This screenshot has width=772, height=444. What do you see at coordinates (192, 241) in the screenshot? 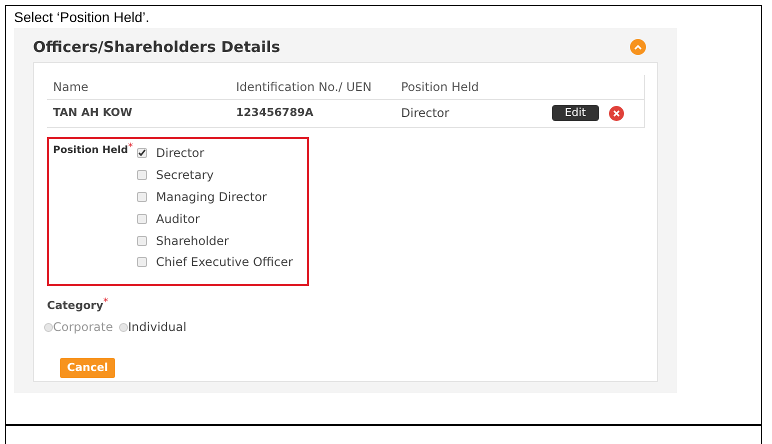
I see `checkbox-label: Shareholder` at bounding box center [192, 241].